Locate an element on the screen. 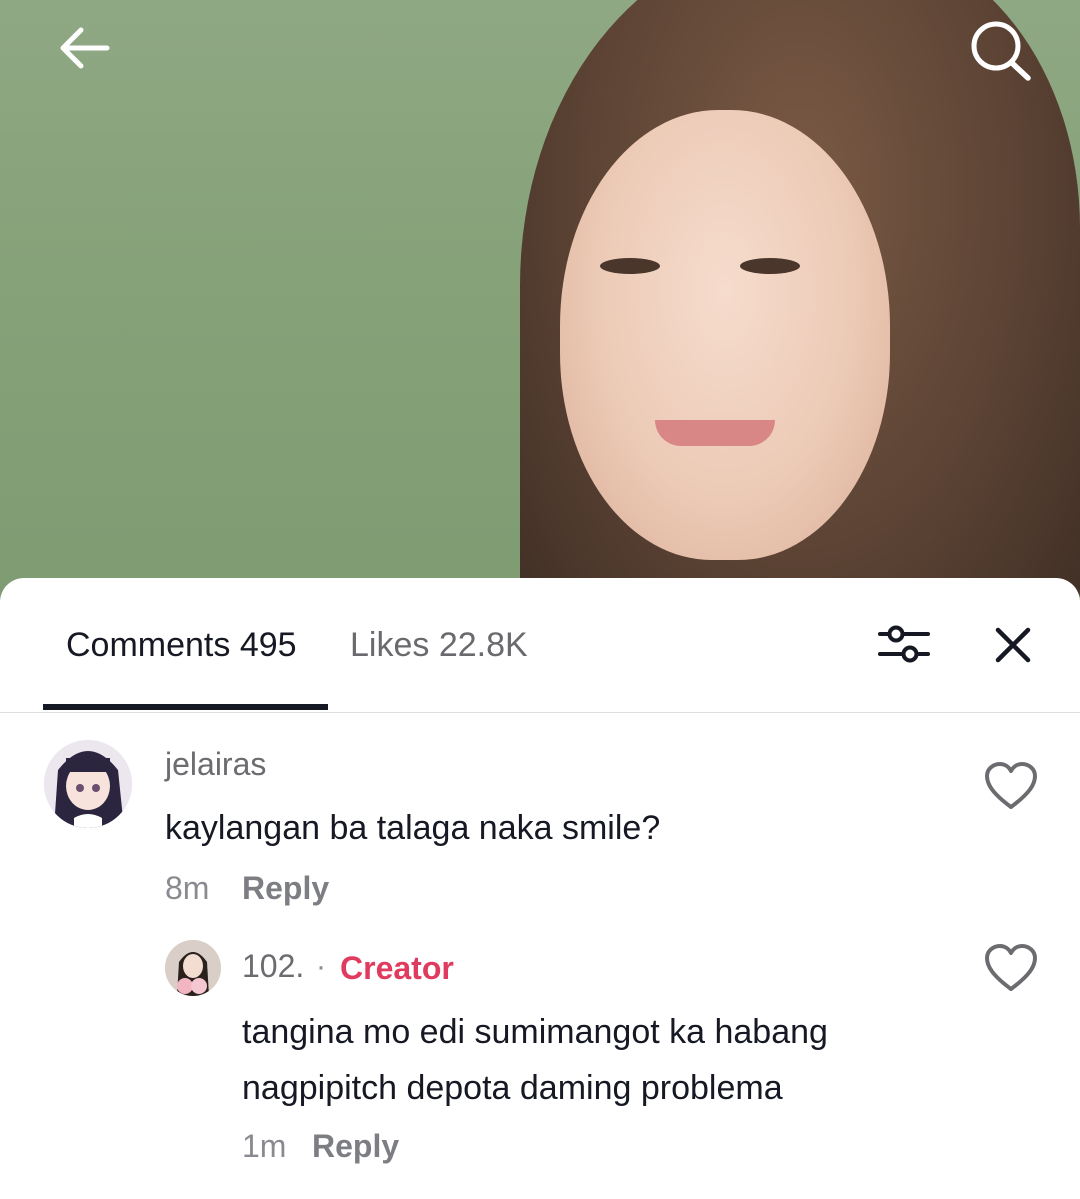 The height and width of the screenshot is (1199, 1080). comment-username: jelairas is located at coordinates (215, 764).